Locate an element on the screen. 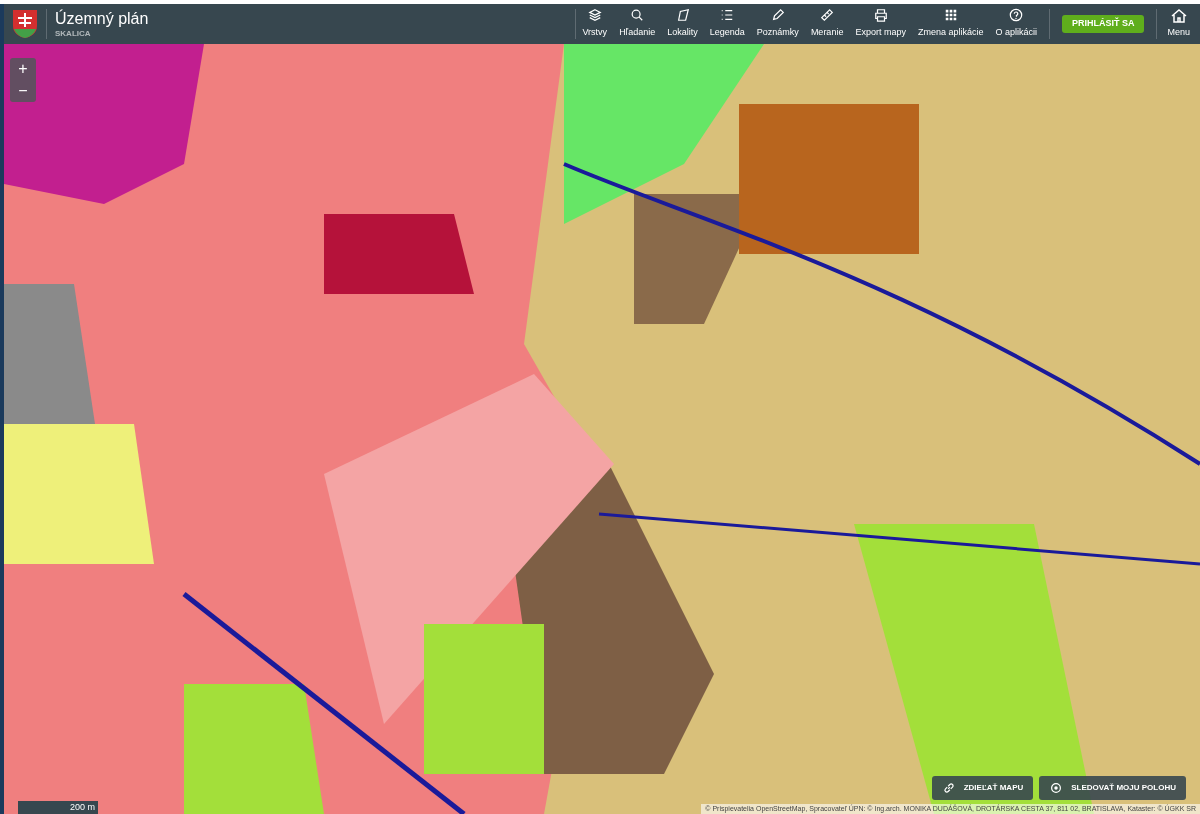 This screenshot has height=814, width=1200. pencil-icon is located at coordinates (777, 15).